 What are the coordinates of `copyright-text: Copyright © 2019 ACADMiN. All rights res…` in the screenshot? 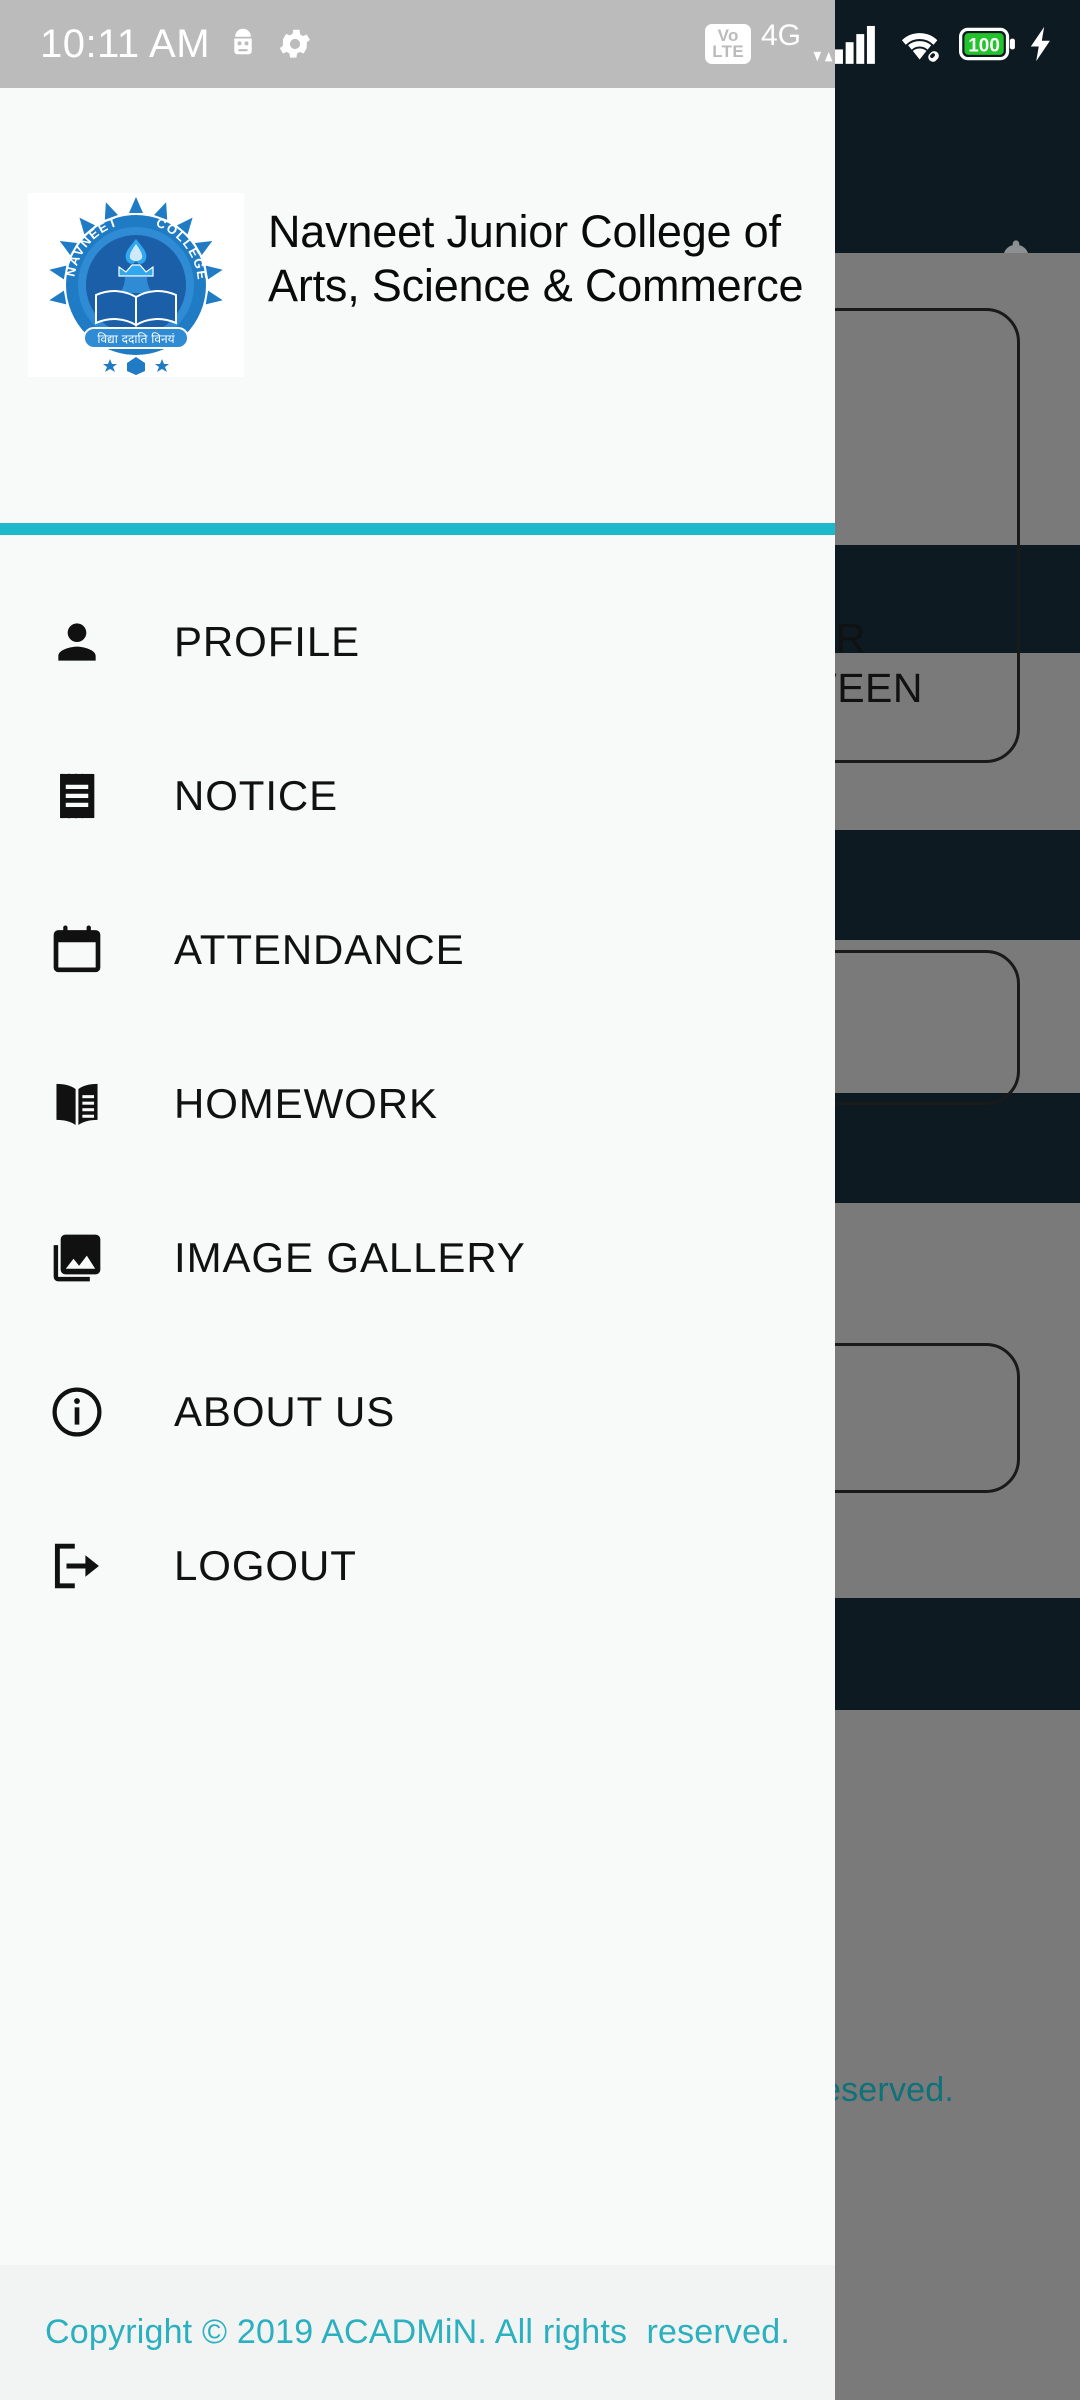 It's located at (417, 2332).